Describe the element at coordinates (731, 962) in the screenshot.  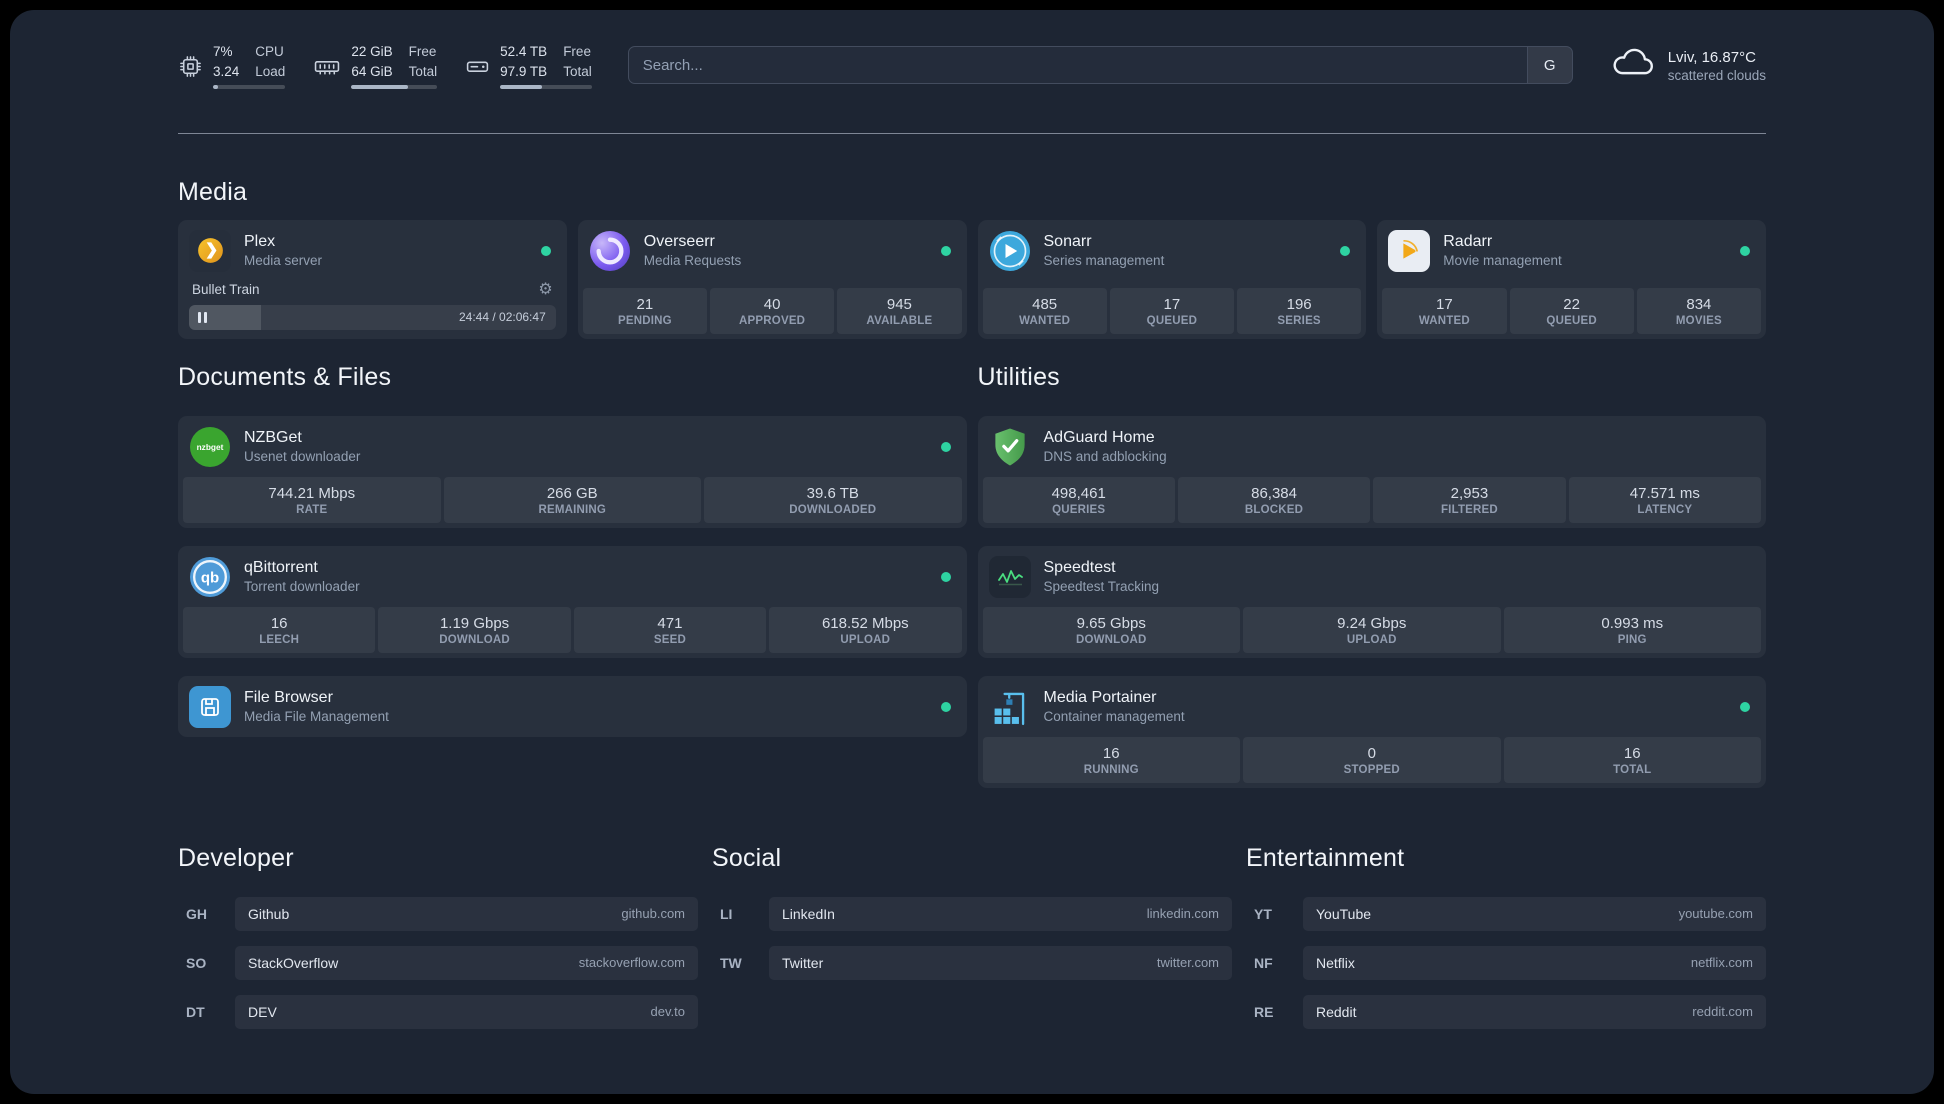
I see `bookmark-abbr: TW` at that location.